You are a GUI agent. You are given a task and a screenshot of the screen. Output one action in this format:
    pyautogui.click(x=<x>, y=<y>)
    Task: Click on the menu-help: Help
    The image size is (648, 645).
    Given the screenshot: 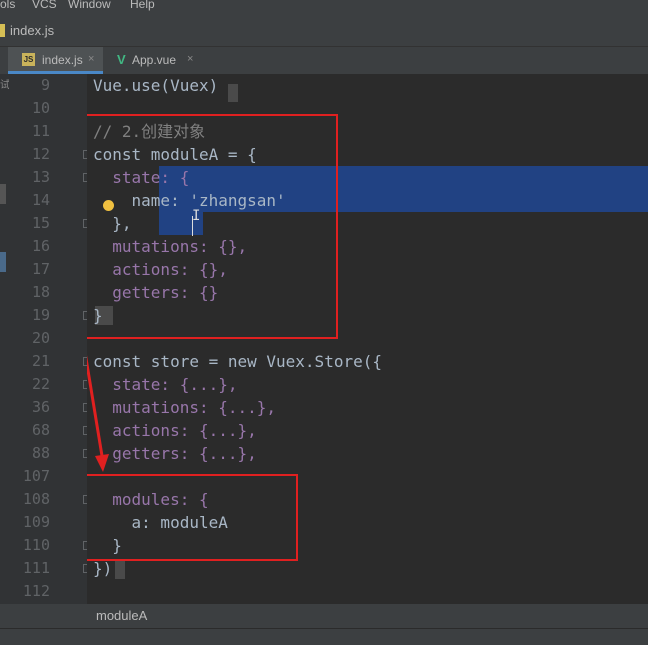 What is the action you would take?
    pyautogui.click(x=142, y=5)
    